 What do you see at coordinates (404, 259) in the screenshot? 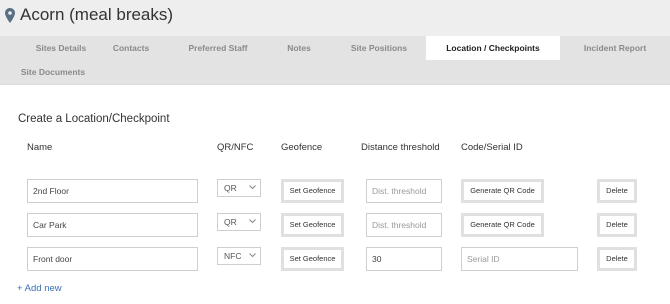
I see `distance-threshold-input: 30` at bounding box center [404, 259].